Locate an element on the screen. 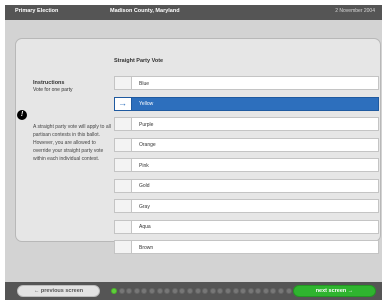 The width and height of the screenshot is (385, 303). election-date: 2 November 2004 is located at coordinates (355, 11).